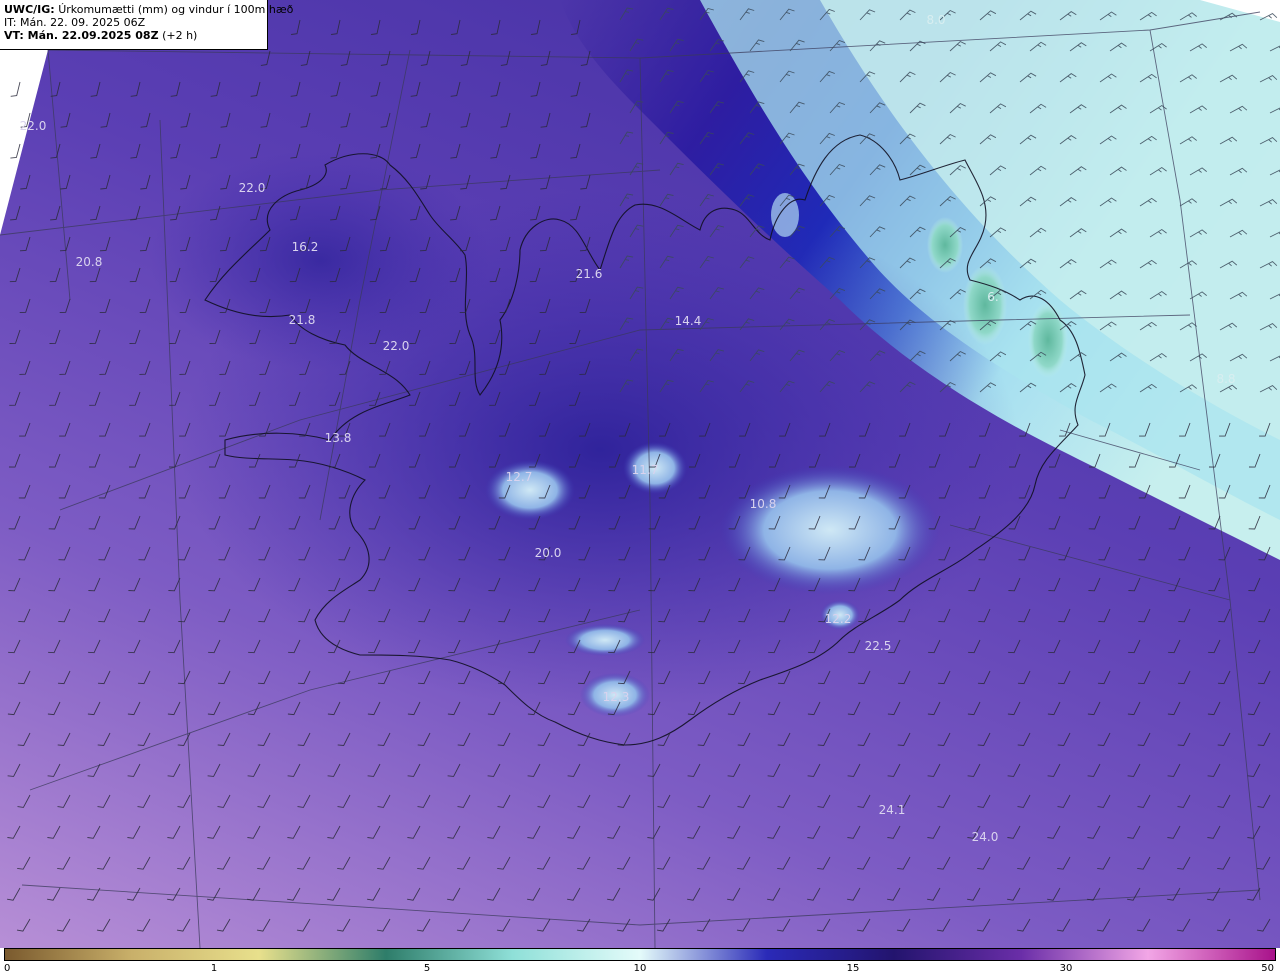 The image size is (1280, 978). I want to click on valid-time-offset: (+2 h), so click(180, 35).